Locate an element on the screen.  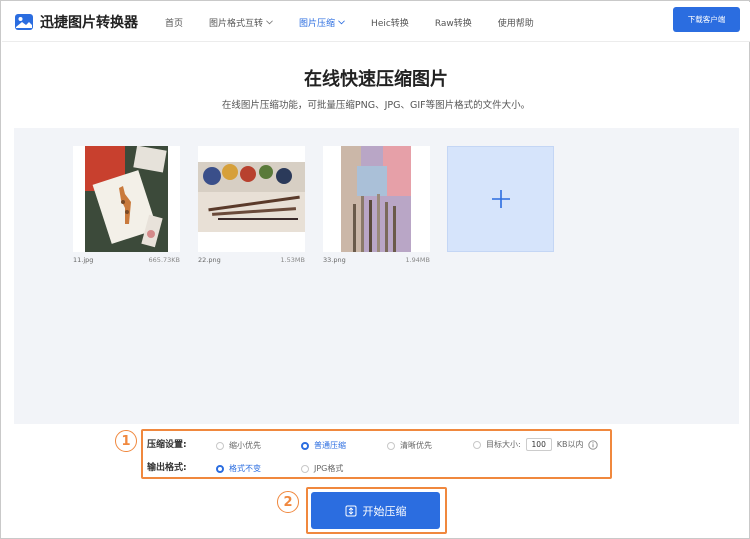
settings-highlight-box is located at coordinates (376, 454).